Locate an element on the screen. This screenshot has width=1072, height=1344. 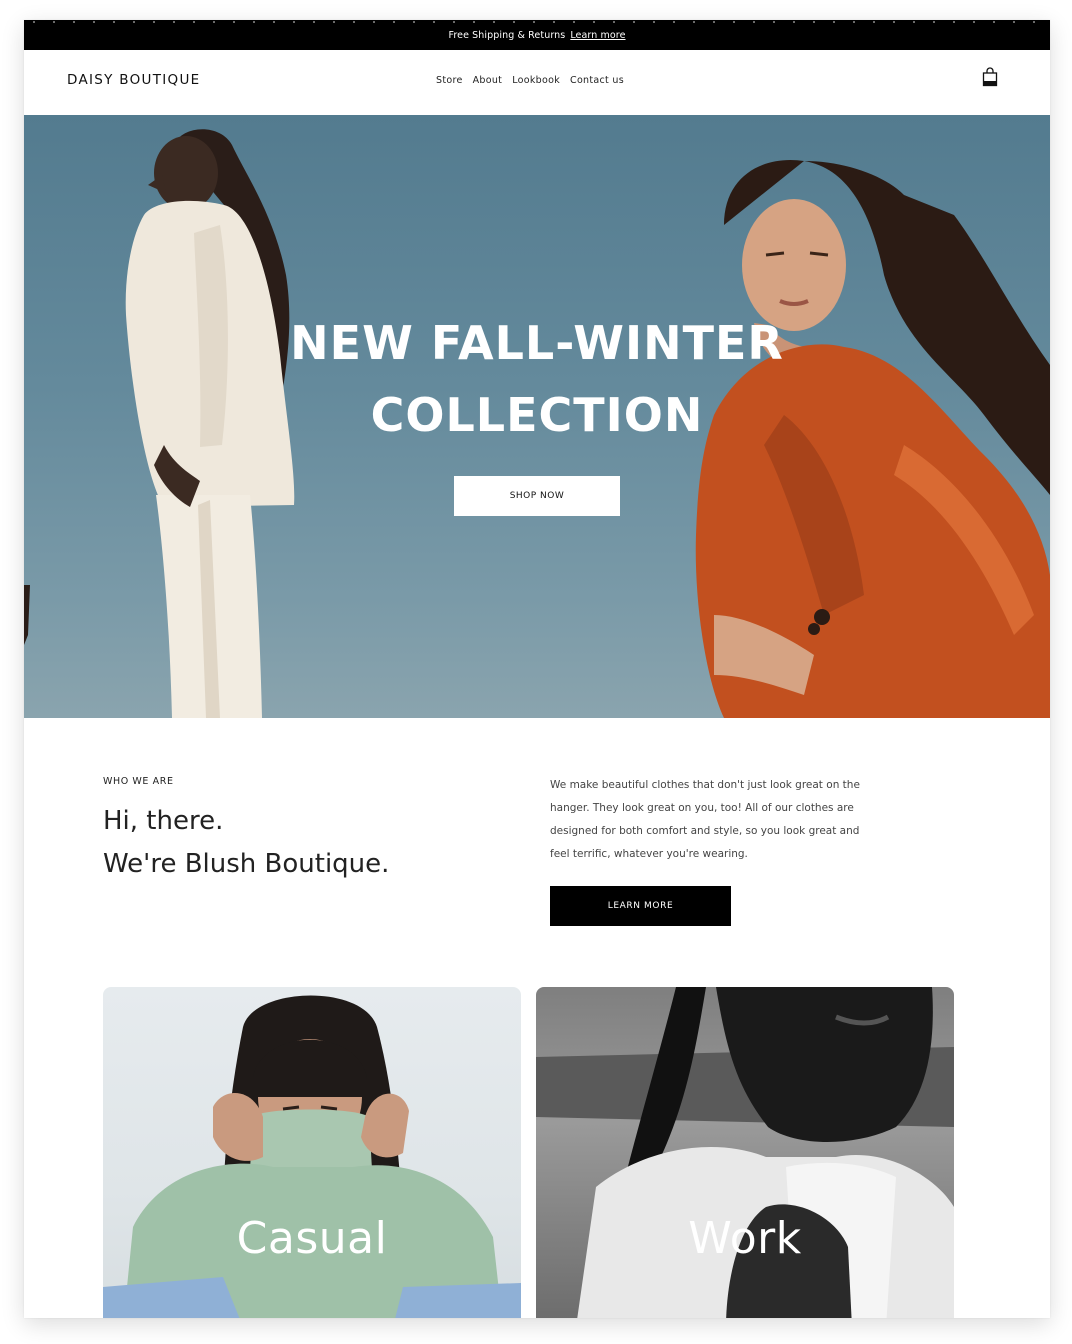
announcement-bar: Free Shipping & Returns Learn more is located at coordinates (537, 35).